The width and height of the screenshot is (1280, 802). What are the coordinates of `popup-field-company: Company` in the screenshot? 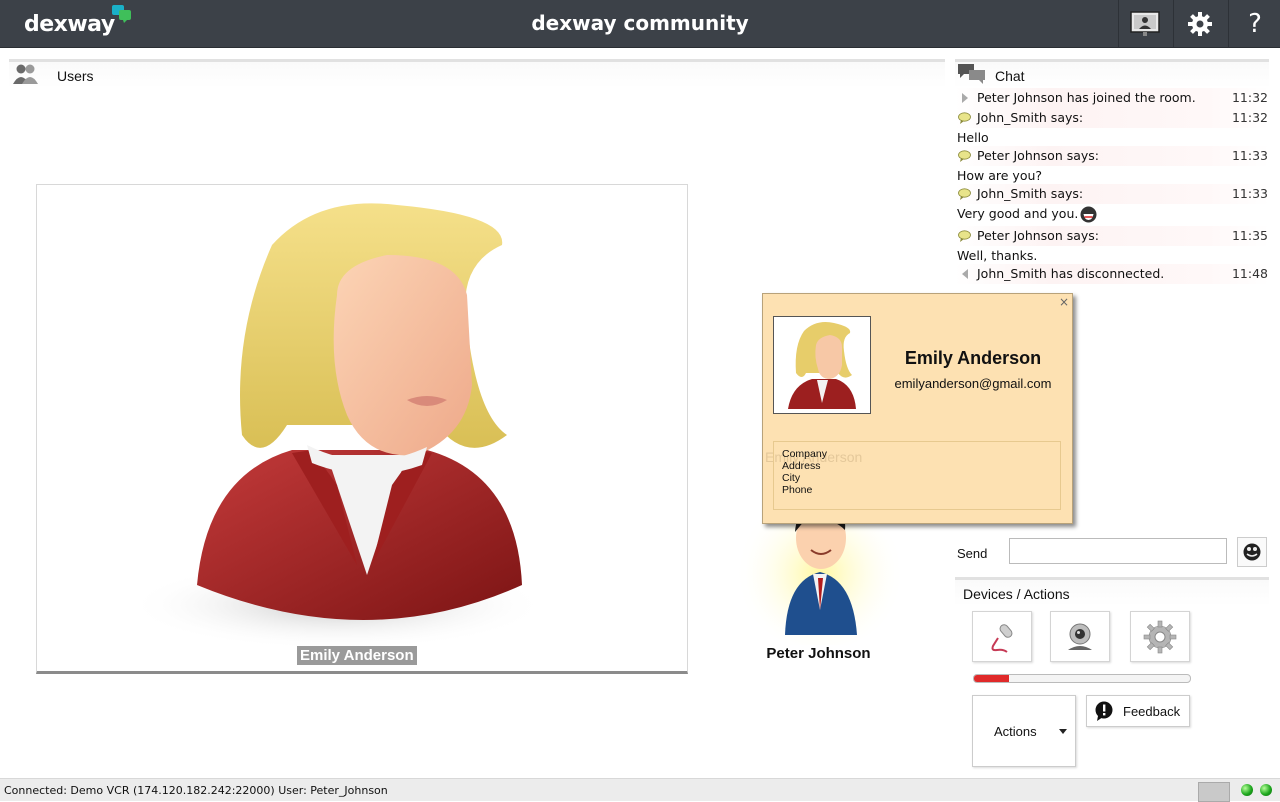 It's located at (804, 454).